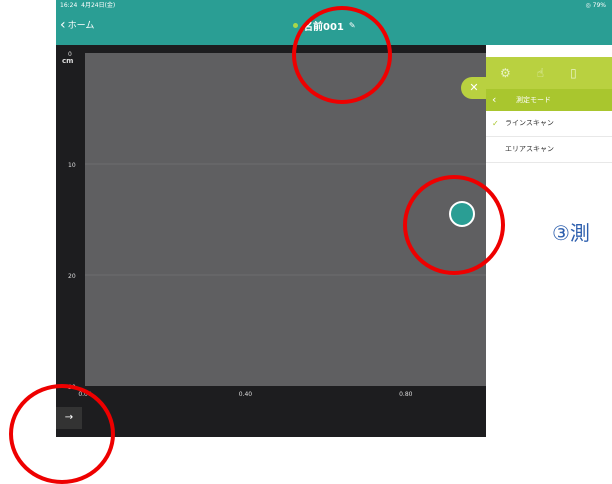 Image resolution: width=612 pixels, height=484 pixels. Describe the element at coordinates (495, 123) in the screenshot. I see `check-icon: ✓` at that location.